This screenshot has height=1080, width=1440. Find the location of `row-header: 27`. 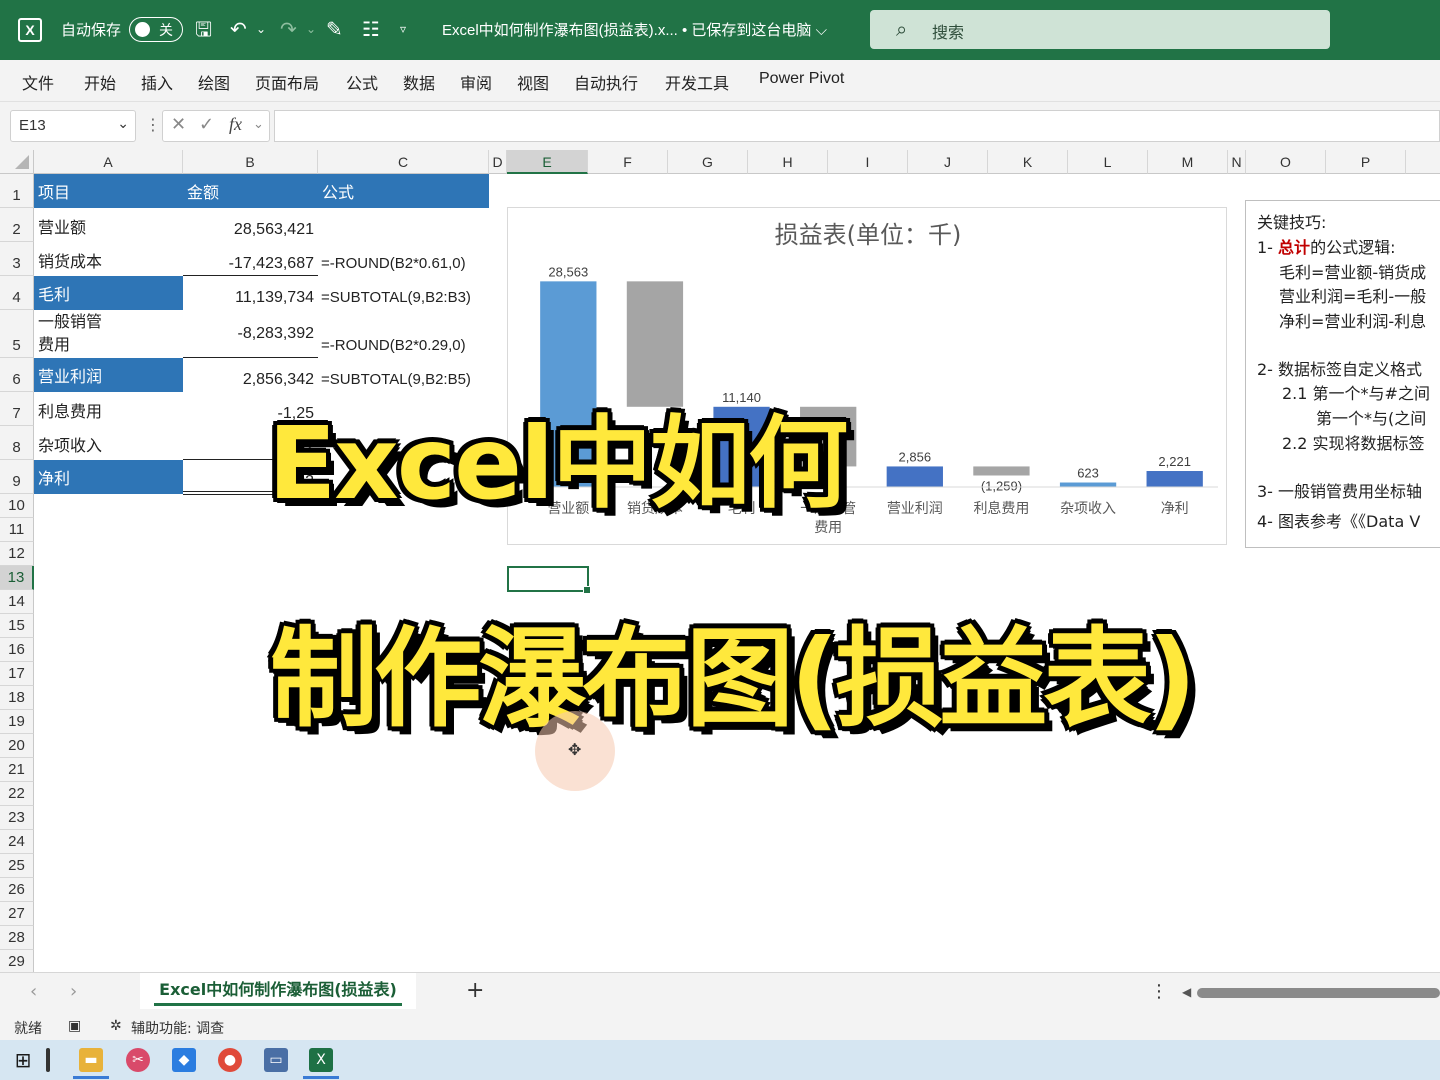

row-header: 27 is located at coordinates (17, 914).